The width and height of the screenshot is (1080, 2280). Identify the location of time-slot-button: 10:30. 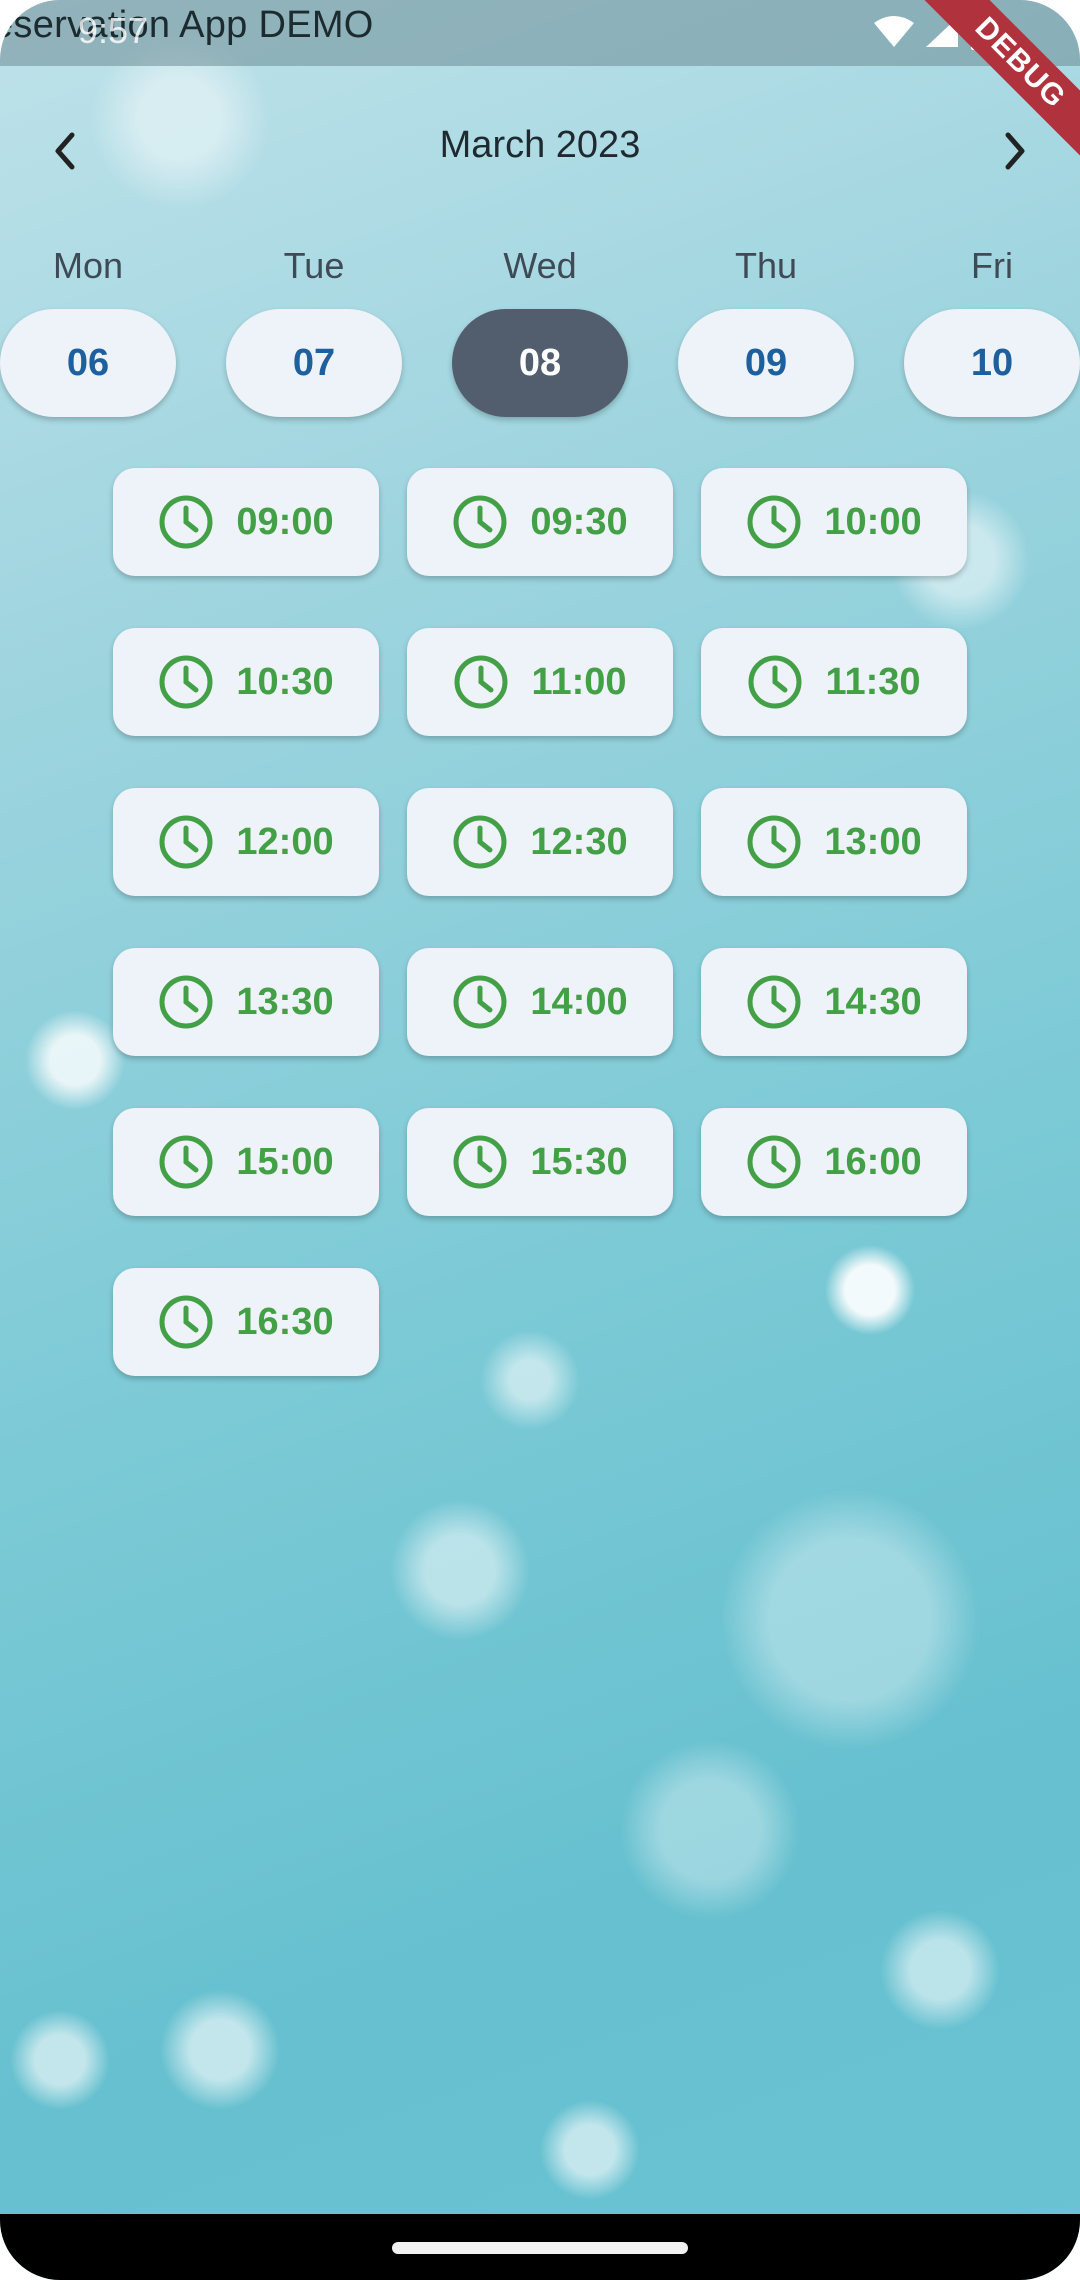
(246, 682).